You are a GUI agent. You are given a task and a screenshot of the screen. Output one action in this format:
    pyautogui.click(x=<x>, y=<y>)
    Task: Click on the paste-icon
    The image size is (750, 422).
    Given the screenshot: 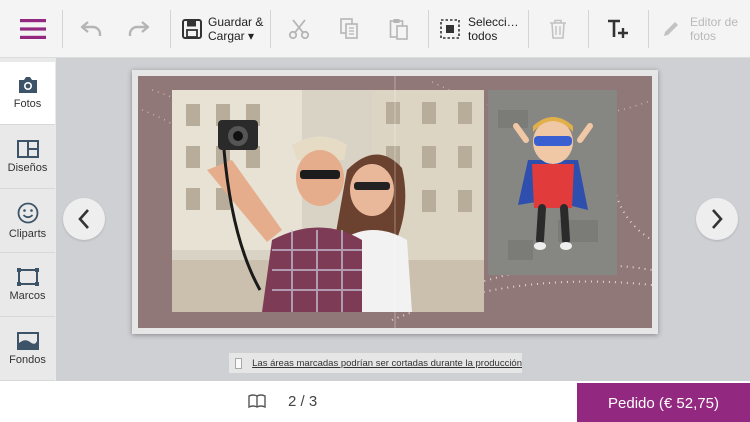 What is the action you would take?
    pyautogui.click(x=398, y=29)
    